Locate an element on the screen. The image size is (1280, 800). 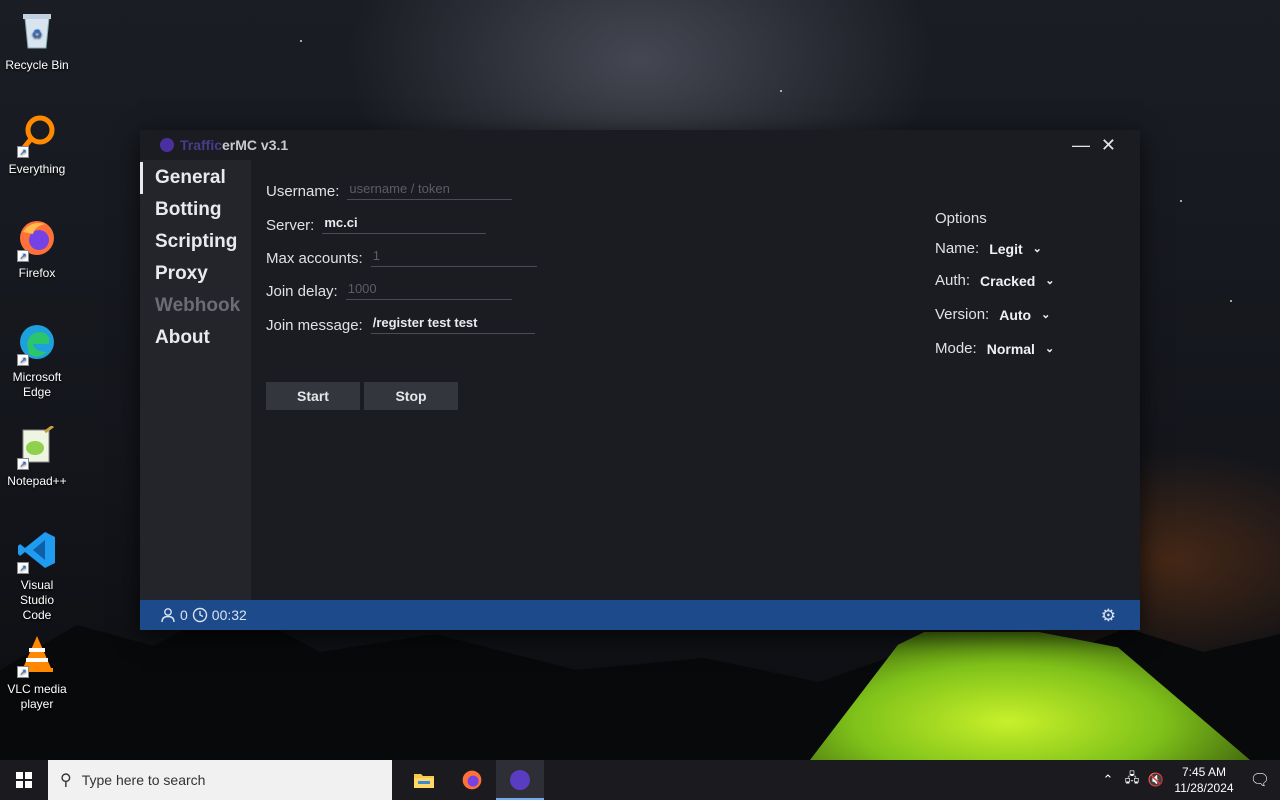
desktop-icon-label: VLC media player is located at coordinates (37, 696).